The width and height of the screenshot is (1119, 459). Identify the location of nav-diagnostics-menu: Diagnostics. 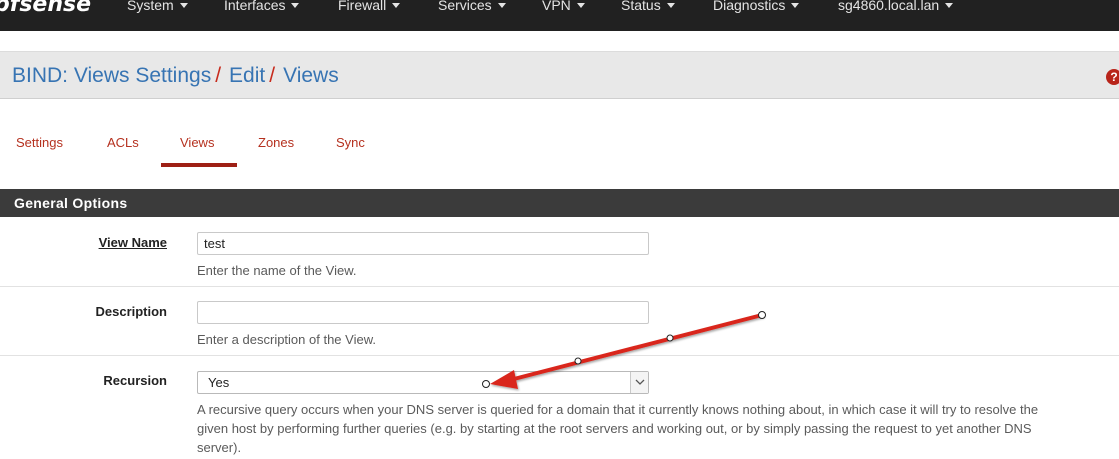
(756, 6).